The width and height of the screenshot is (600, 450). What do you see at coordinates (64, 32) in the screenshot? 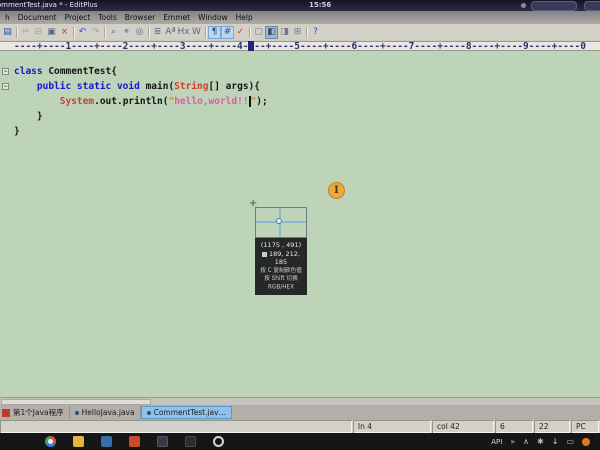
I see `delete-icon: ×` at bounding box center [64, 32].